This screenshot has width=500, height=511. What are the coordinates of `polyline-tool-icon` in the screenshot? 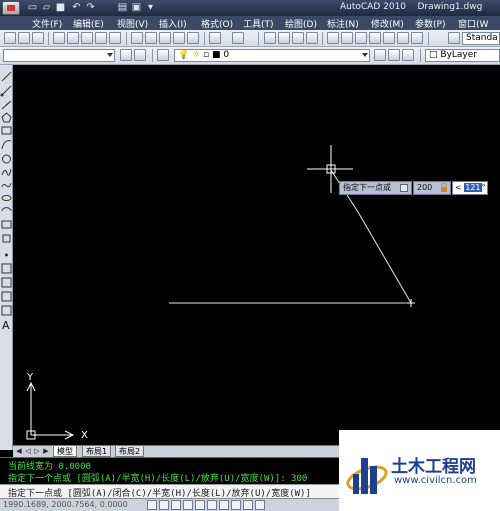 It's located at (6, 105).